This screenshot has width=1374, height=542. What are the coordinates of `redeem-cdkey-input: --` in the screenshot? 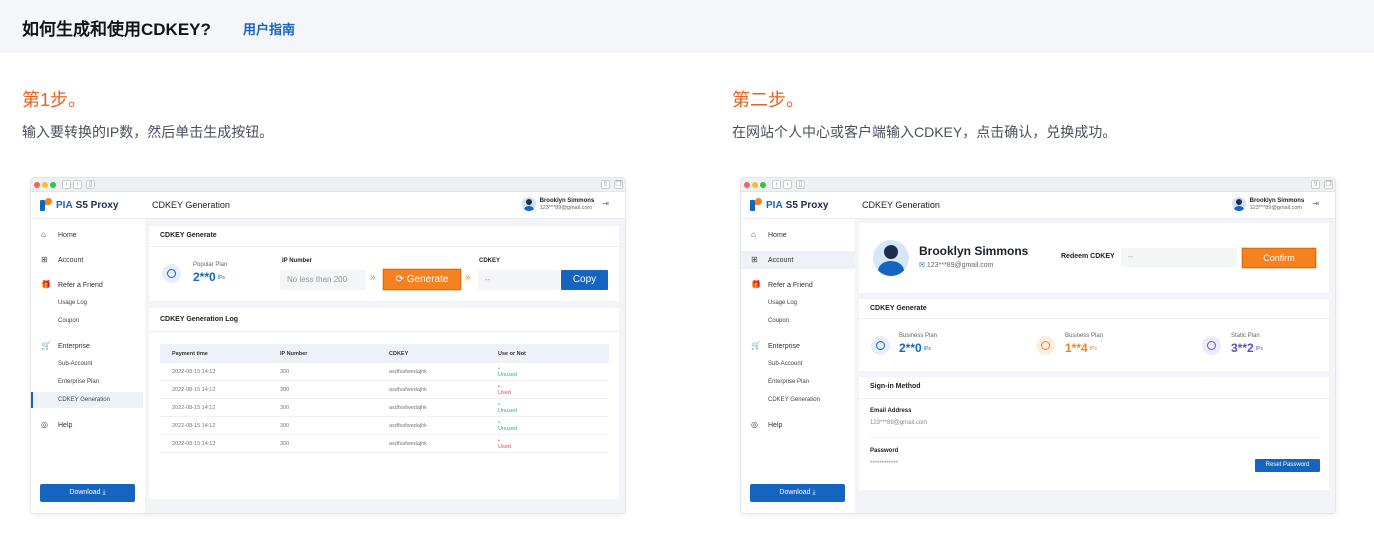 It's located at (1179, 257).